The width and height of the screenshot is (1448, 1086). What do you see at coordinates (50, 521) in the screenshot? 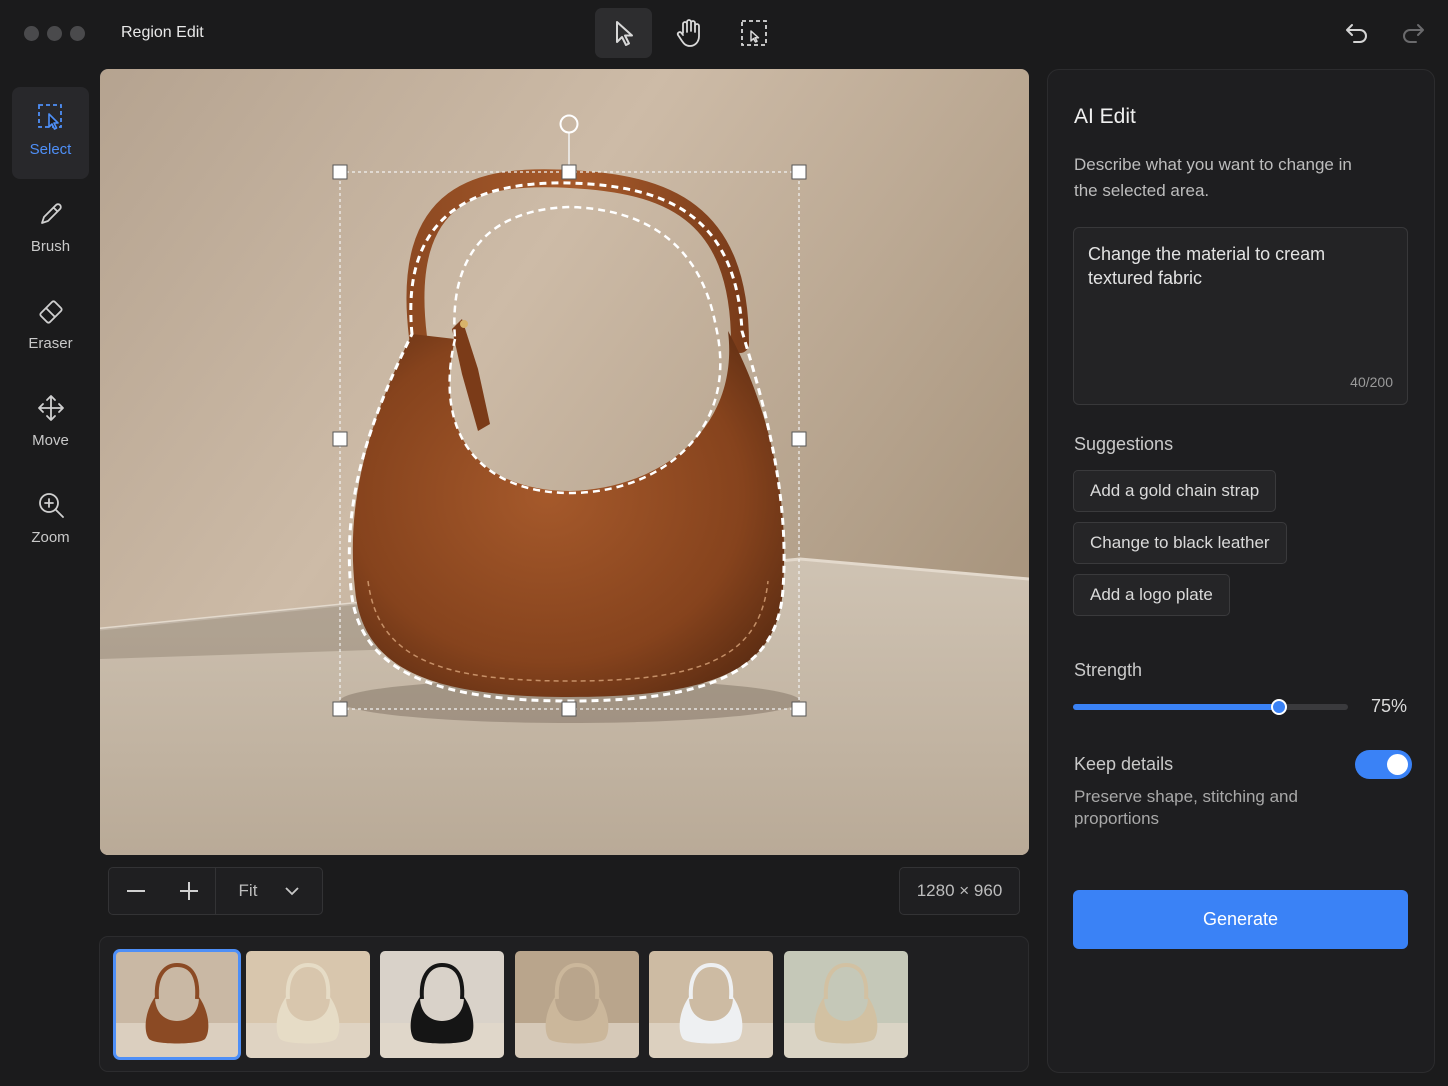
I see `zoom-tool: Zoom` at bounding box center [50, 521].